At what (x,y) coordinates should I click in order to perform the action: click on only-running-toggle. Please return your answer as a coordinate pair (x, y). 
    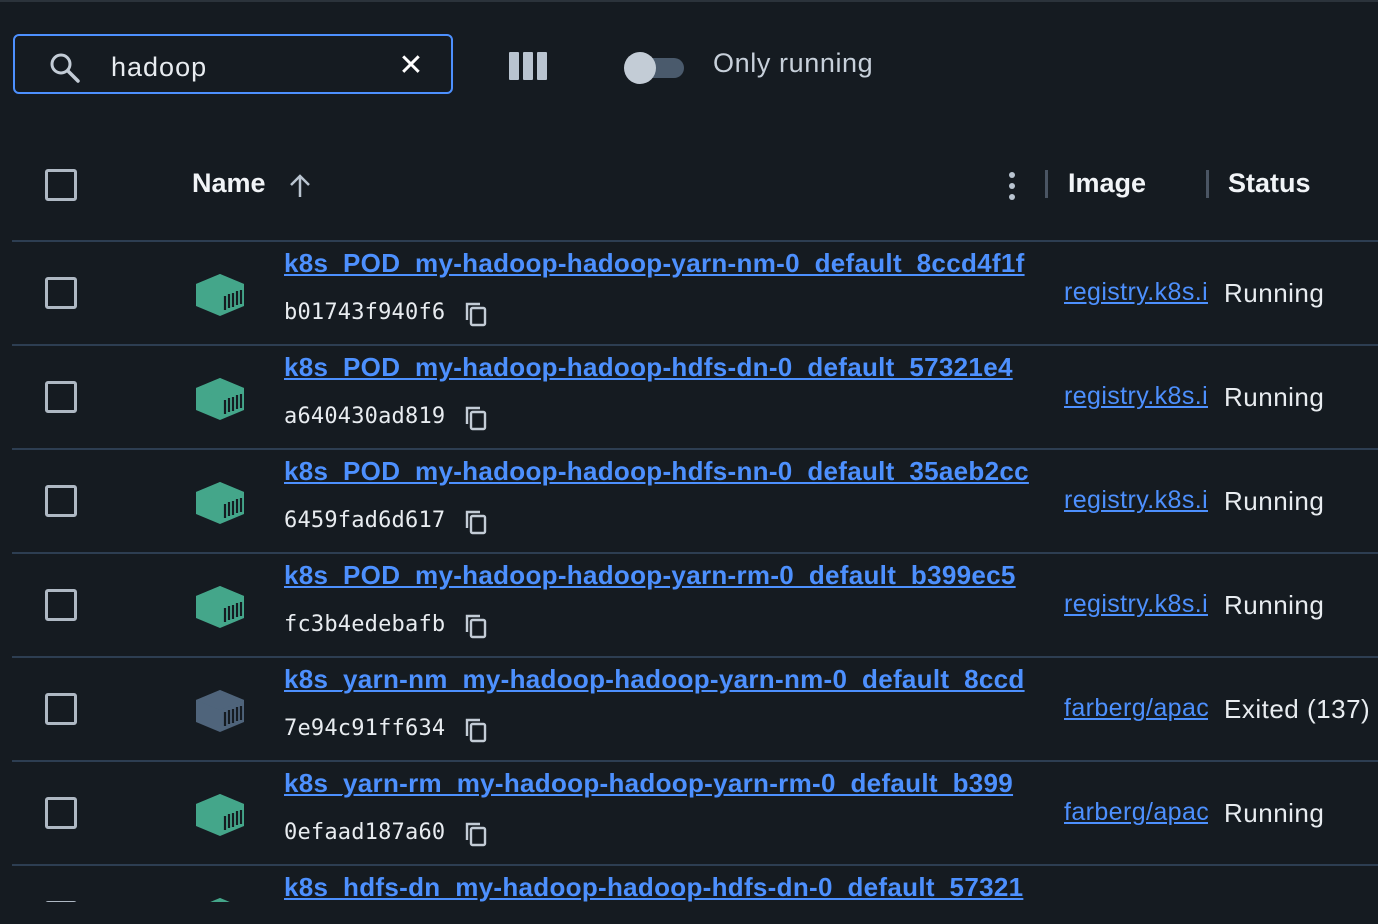
    Looking at the image, I should click on (654, 68).